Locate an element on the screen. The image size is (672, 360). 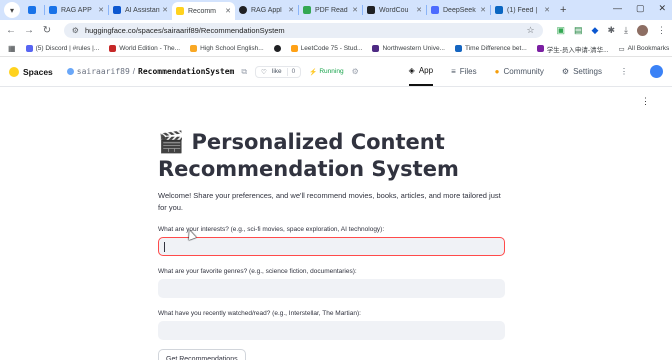
minimize-icon: — is located at coordinates (617, 8).